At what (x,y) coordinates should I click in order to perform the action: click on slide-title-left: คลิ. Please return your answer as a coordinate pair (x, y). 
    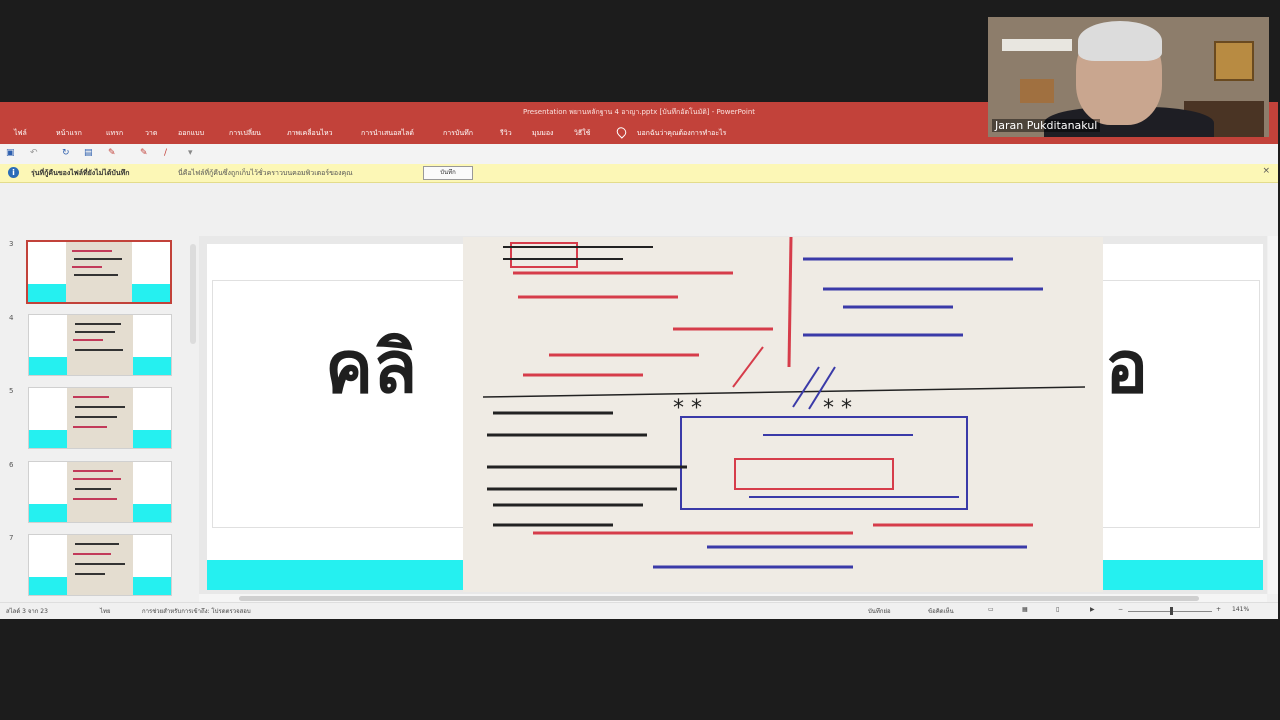
    Looking at the image, I should click on (371, 367).